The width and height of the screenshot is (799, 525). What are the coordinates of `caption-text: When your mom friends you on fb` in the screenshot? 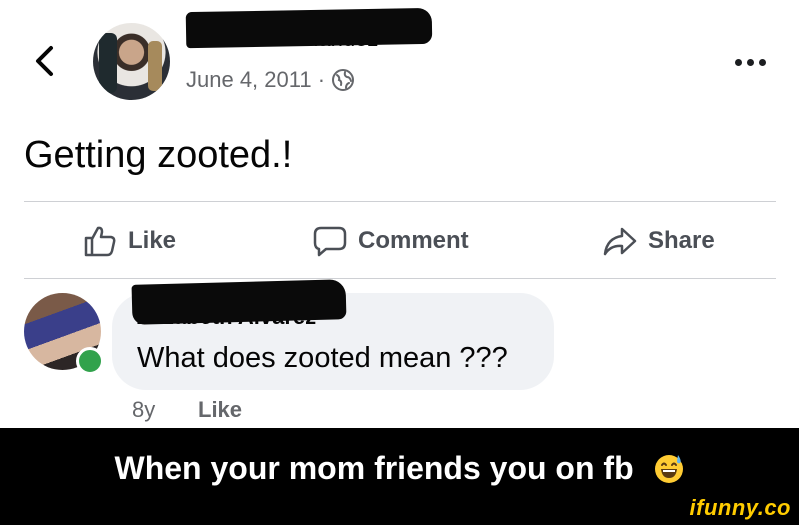 It's located at (374, 468).